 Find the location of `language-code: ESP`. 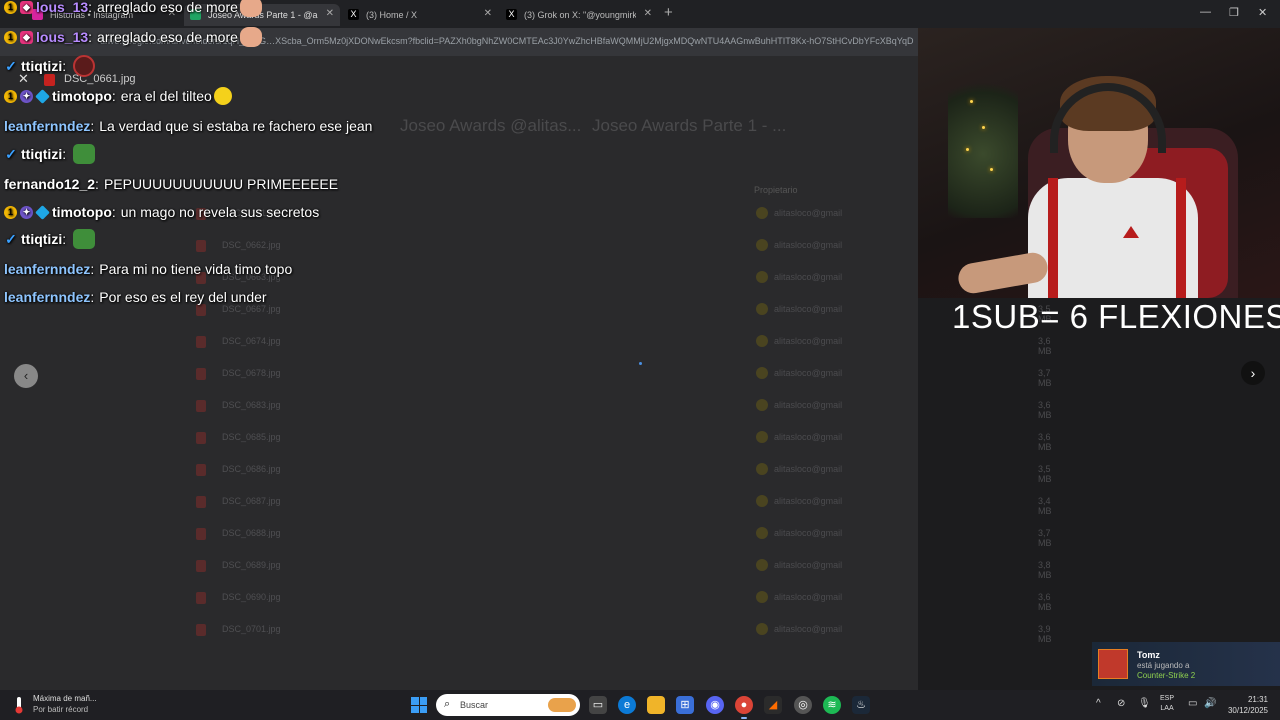

language-code: ESP is located at coordinates (1167, 698).